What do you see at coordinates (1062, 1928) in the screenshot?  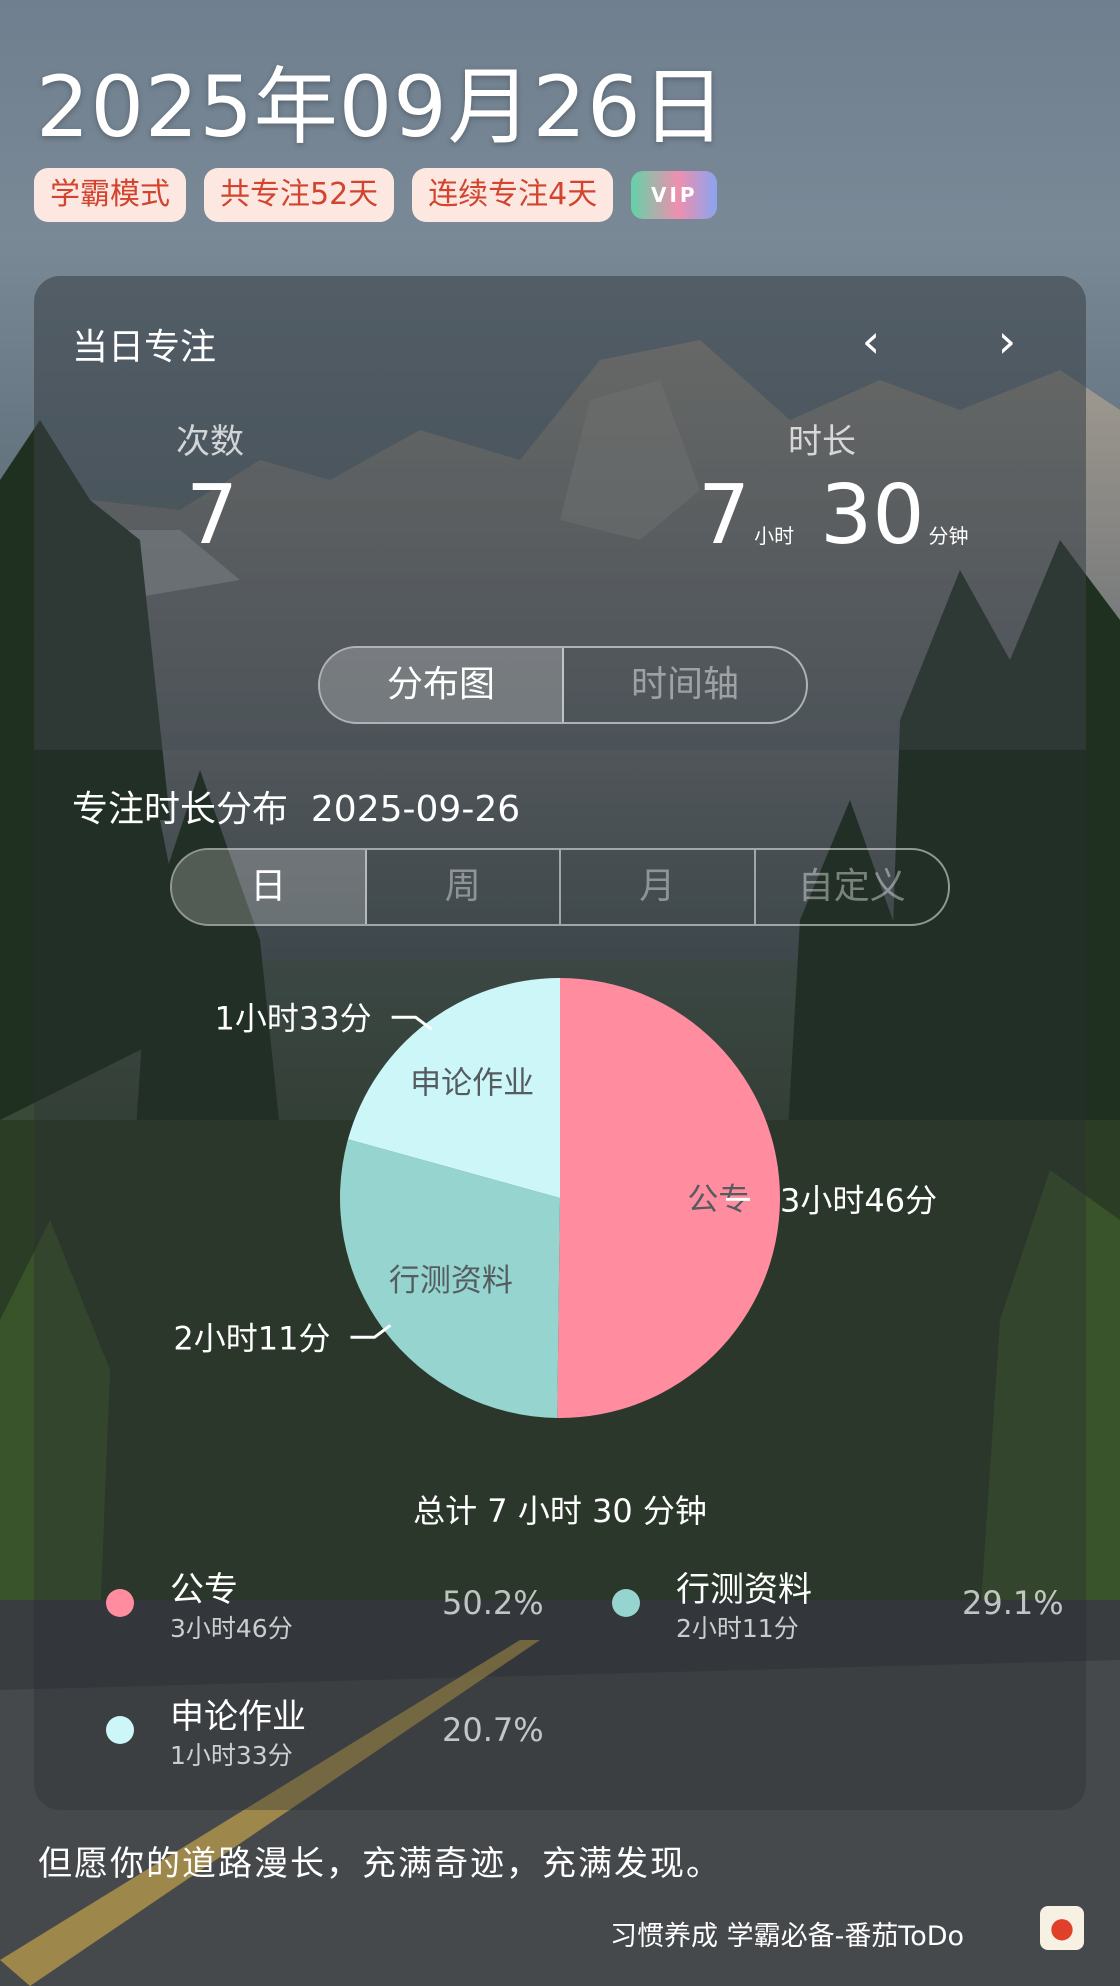 I see `tomato-app-icon: ●` at bounding box center [1062, 1928].